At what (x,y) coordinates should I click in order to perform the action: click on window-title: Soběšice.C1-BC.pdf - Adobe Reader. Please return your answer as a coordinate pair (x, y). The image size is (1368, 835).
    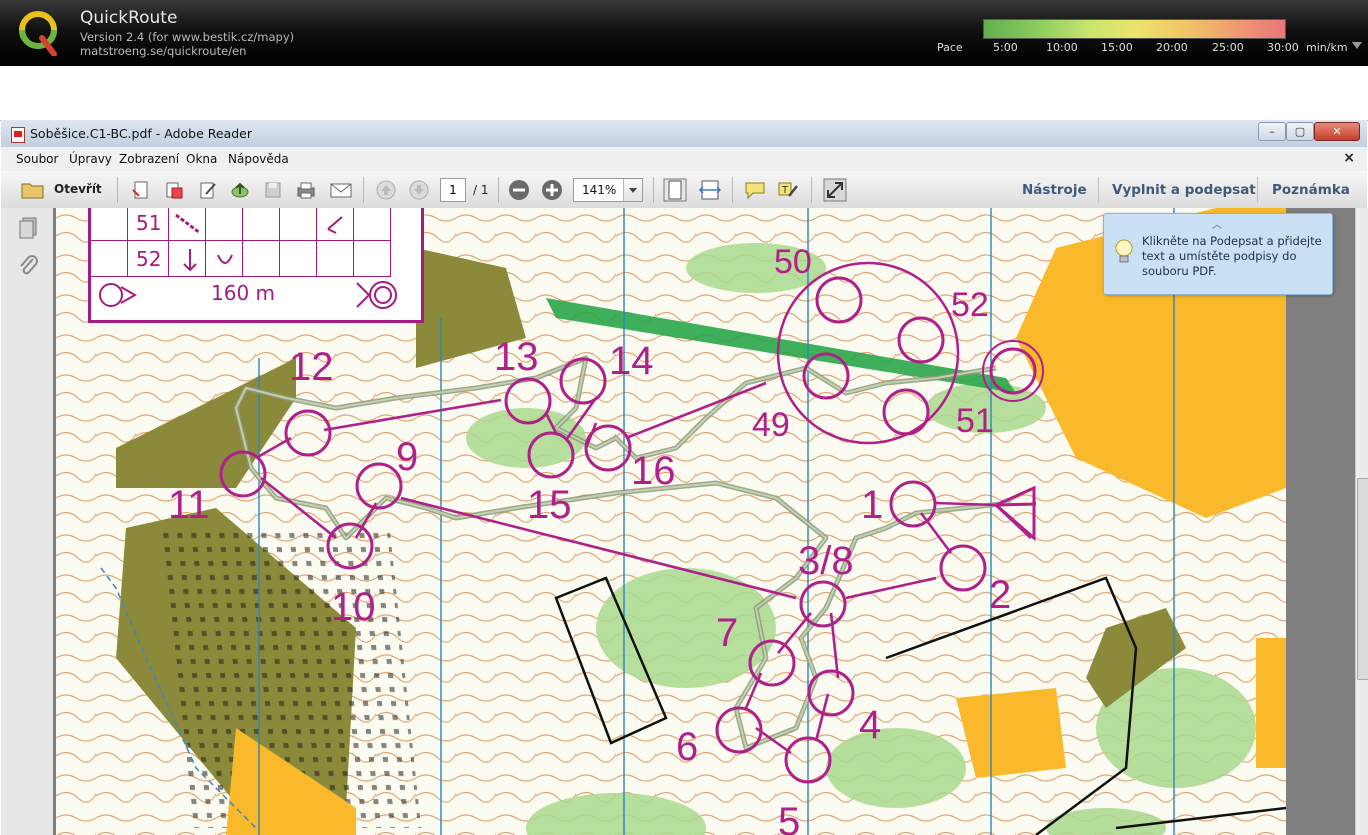
    Looking at the image, I should click on (141, 133).